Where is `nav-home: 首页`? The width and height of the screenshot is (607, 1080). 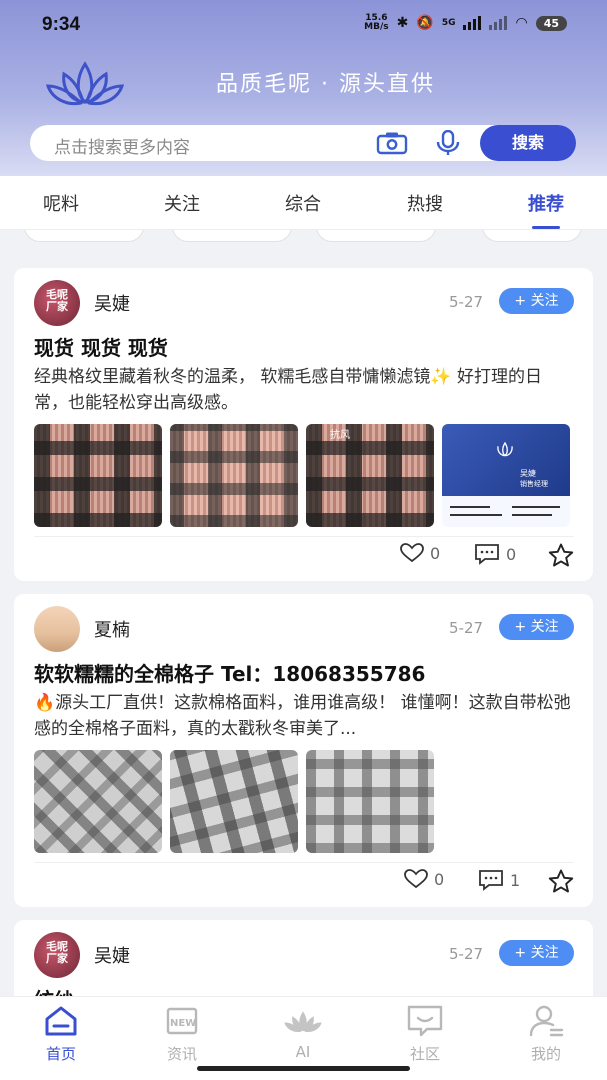
nav-home: 首页 is located at coordinates (61, 1033).